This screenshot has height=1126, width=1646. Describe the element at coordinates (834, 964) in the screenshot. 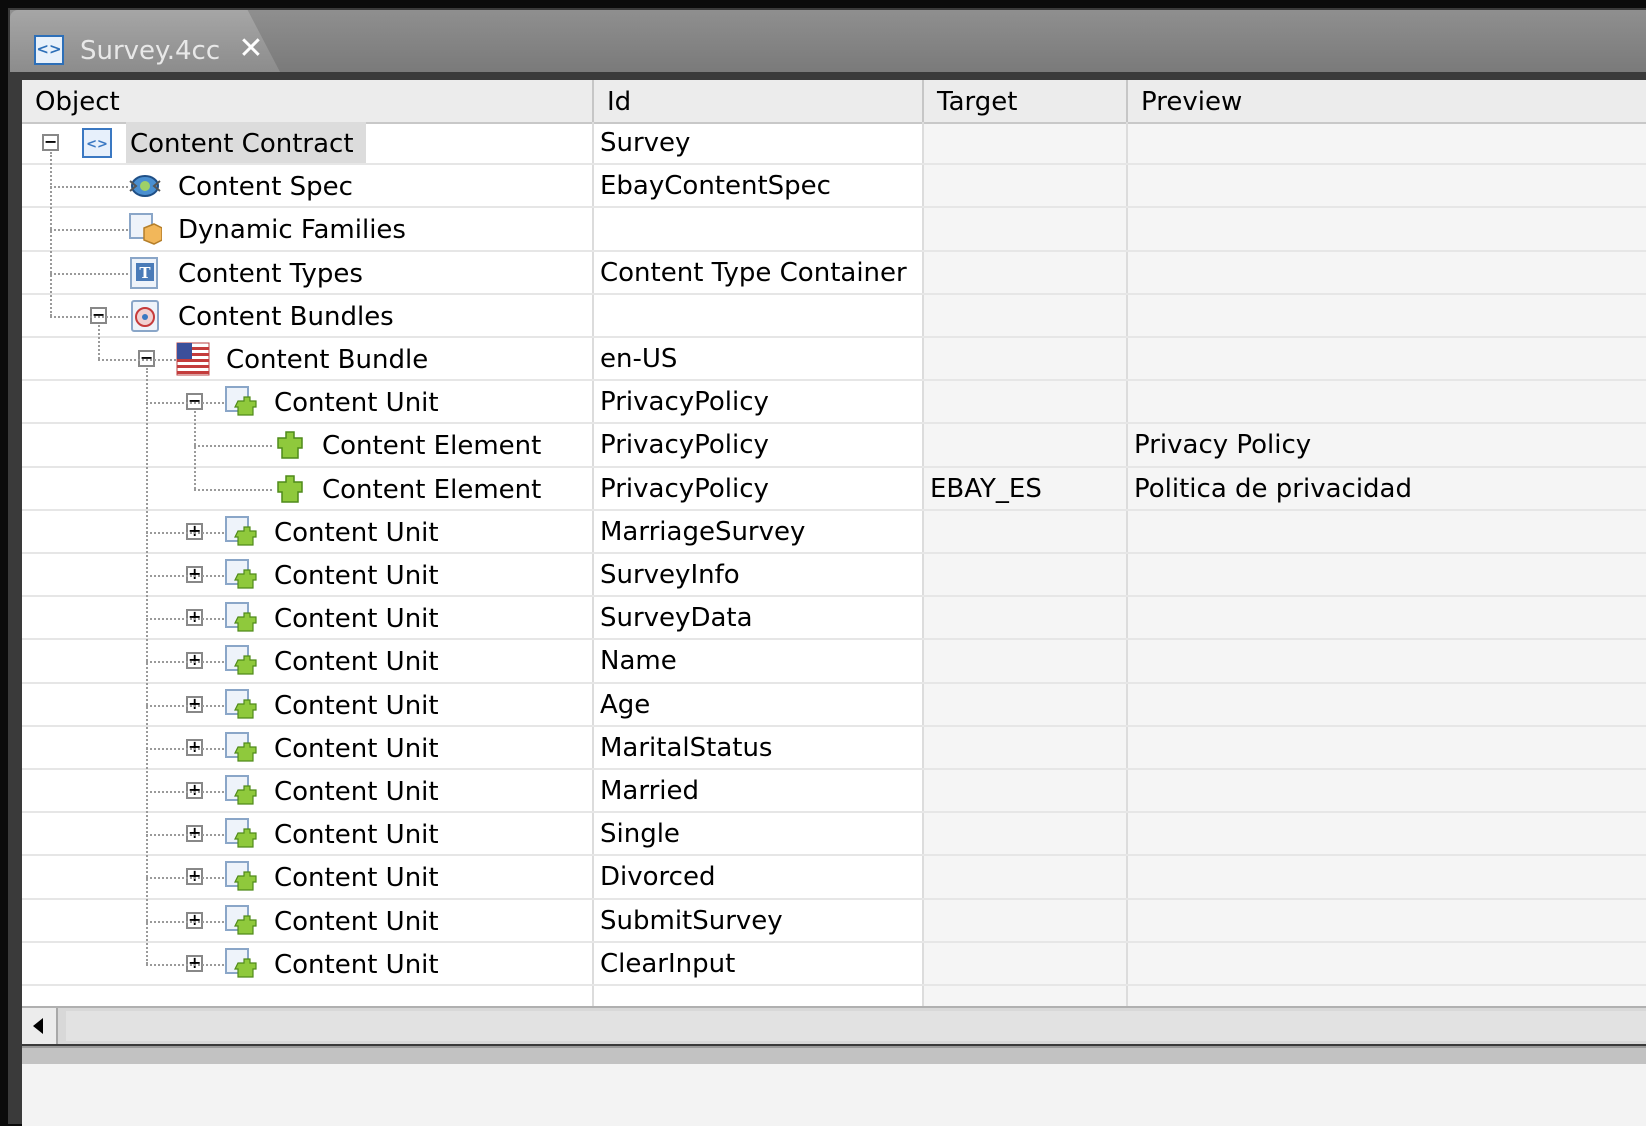

I see `table-row: + Content Unit ClearInput` at that location.